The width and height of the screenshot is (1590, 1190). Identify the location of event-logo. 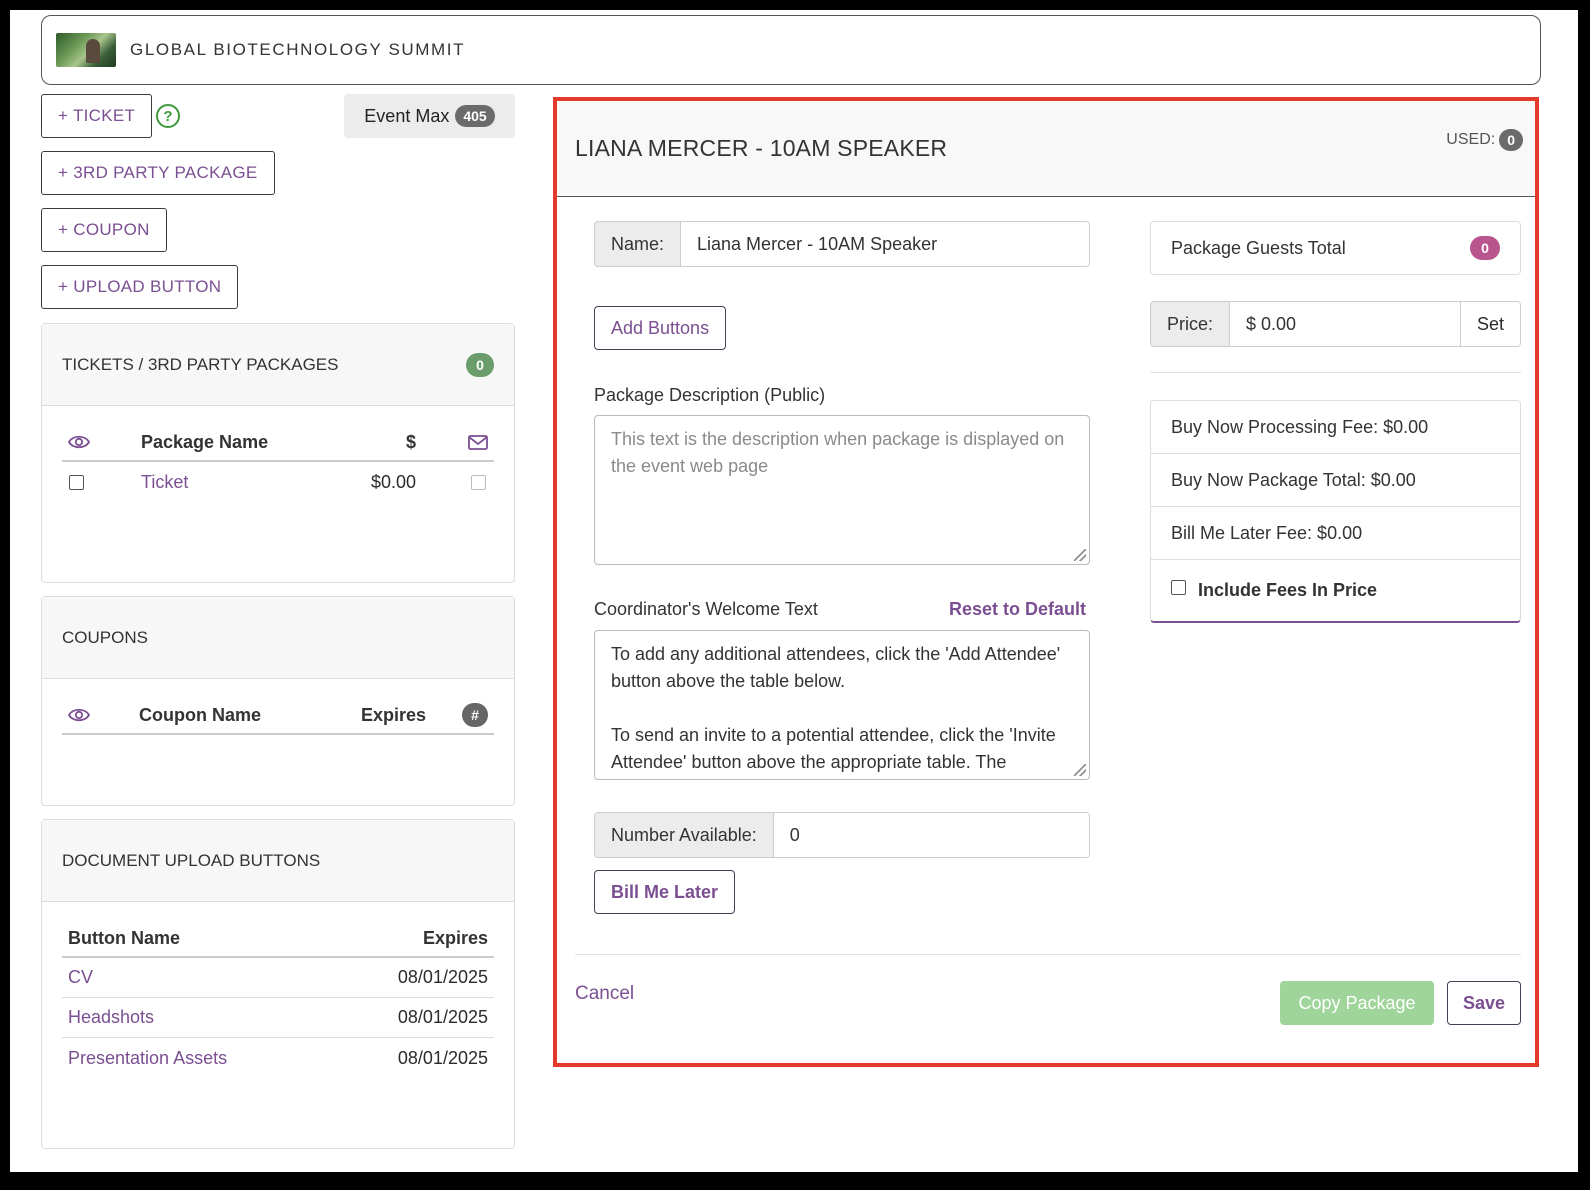
(86, 50).